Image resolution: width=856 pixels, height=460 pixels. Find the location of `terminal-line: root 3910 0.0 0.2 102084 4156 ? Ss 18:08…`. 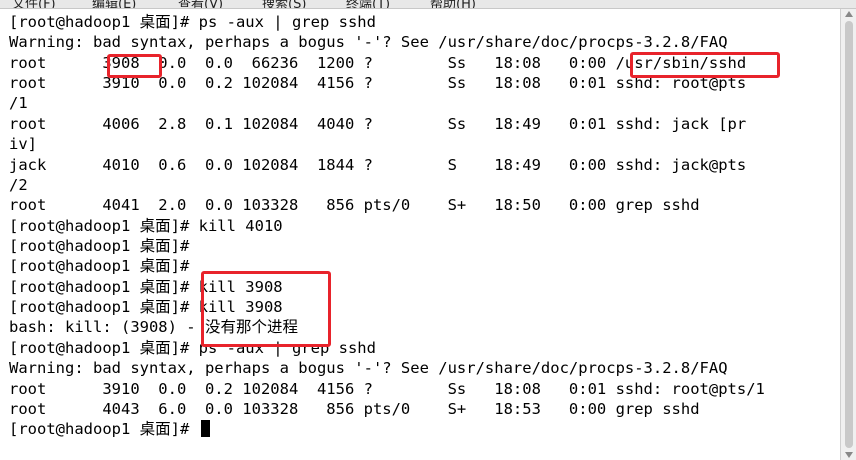

terminal-line: root 3910 0.0 0.2 102084 4156 ? Ss 18:08… is located at coordinates (387, 389).